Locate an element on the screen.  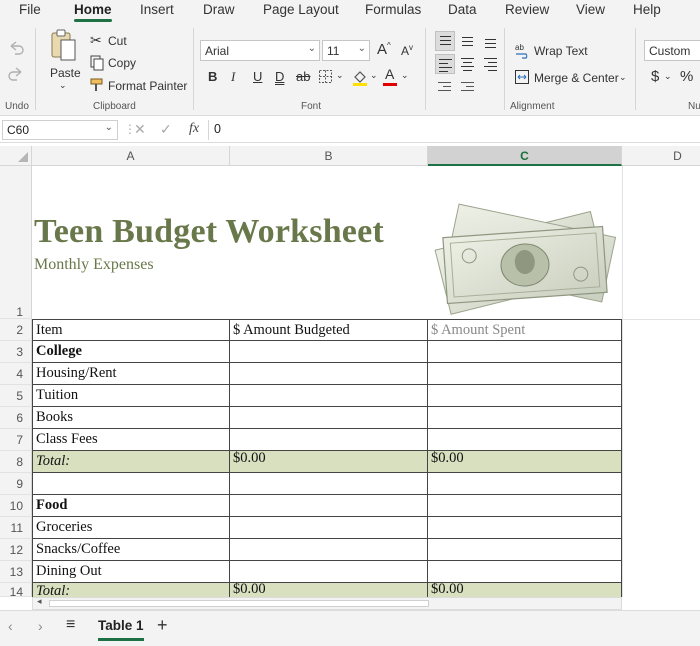
cell-c13 is located at coordinates (525, 572).